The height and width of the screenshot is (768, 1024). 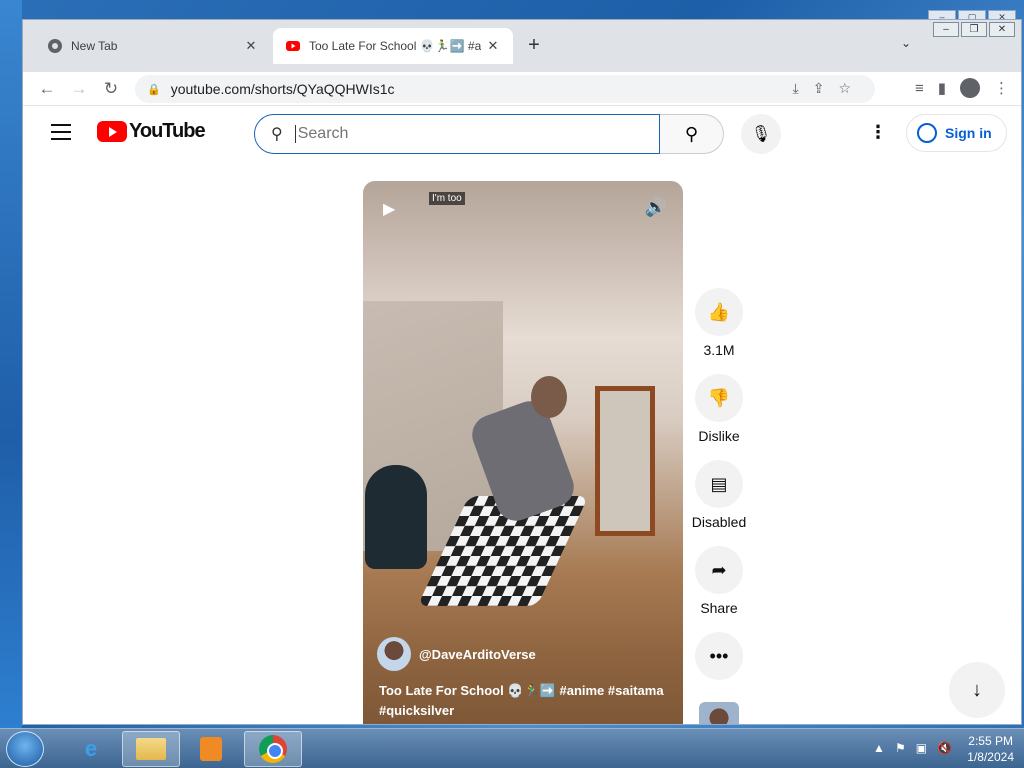 I want to click on search-bar: ⚲ ⚲, so click(x=489, y=134).